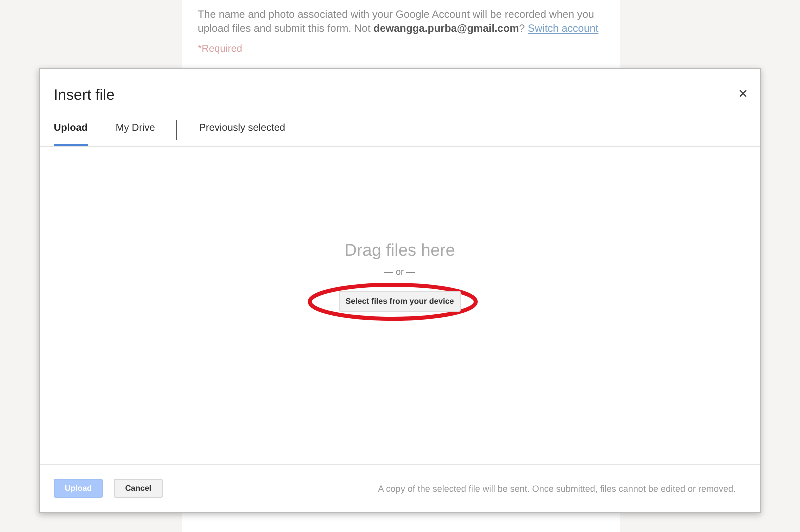 Image resolution: width=800 pixels, height=532 pixels. What do you see at coordinates (400, 272) in the screenshot?
I see `or-divider-text: — or —` at bounding box center [400, 272].